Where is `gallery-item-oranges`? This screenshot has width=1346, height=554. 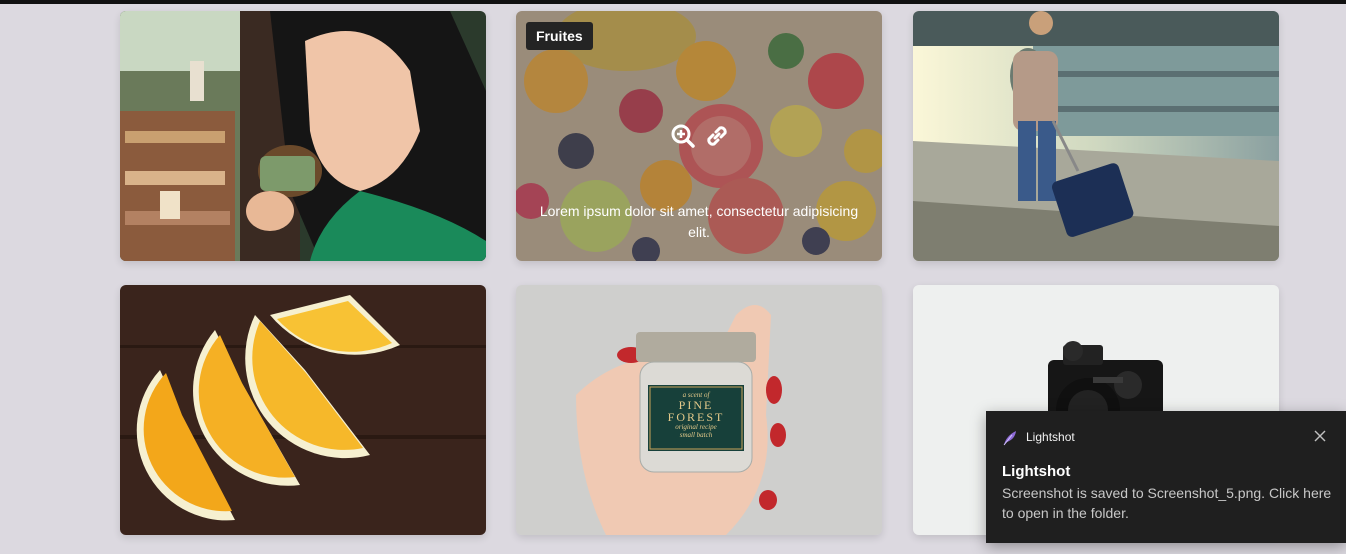 gallery-item-oranges is located at coordinates (303, 410).